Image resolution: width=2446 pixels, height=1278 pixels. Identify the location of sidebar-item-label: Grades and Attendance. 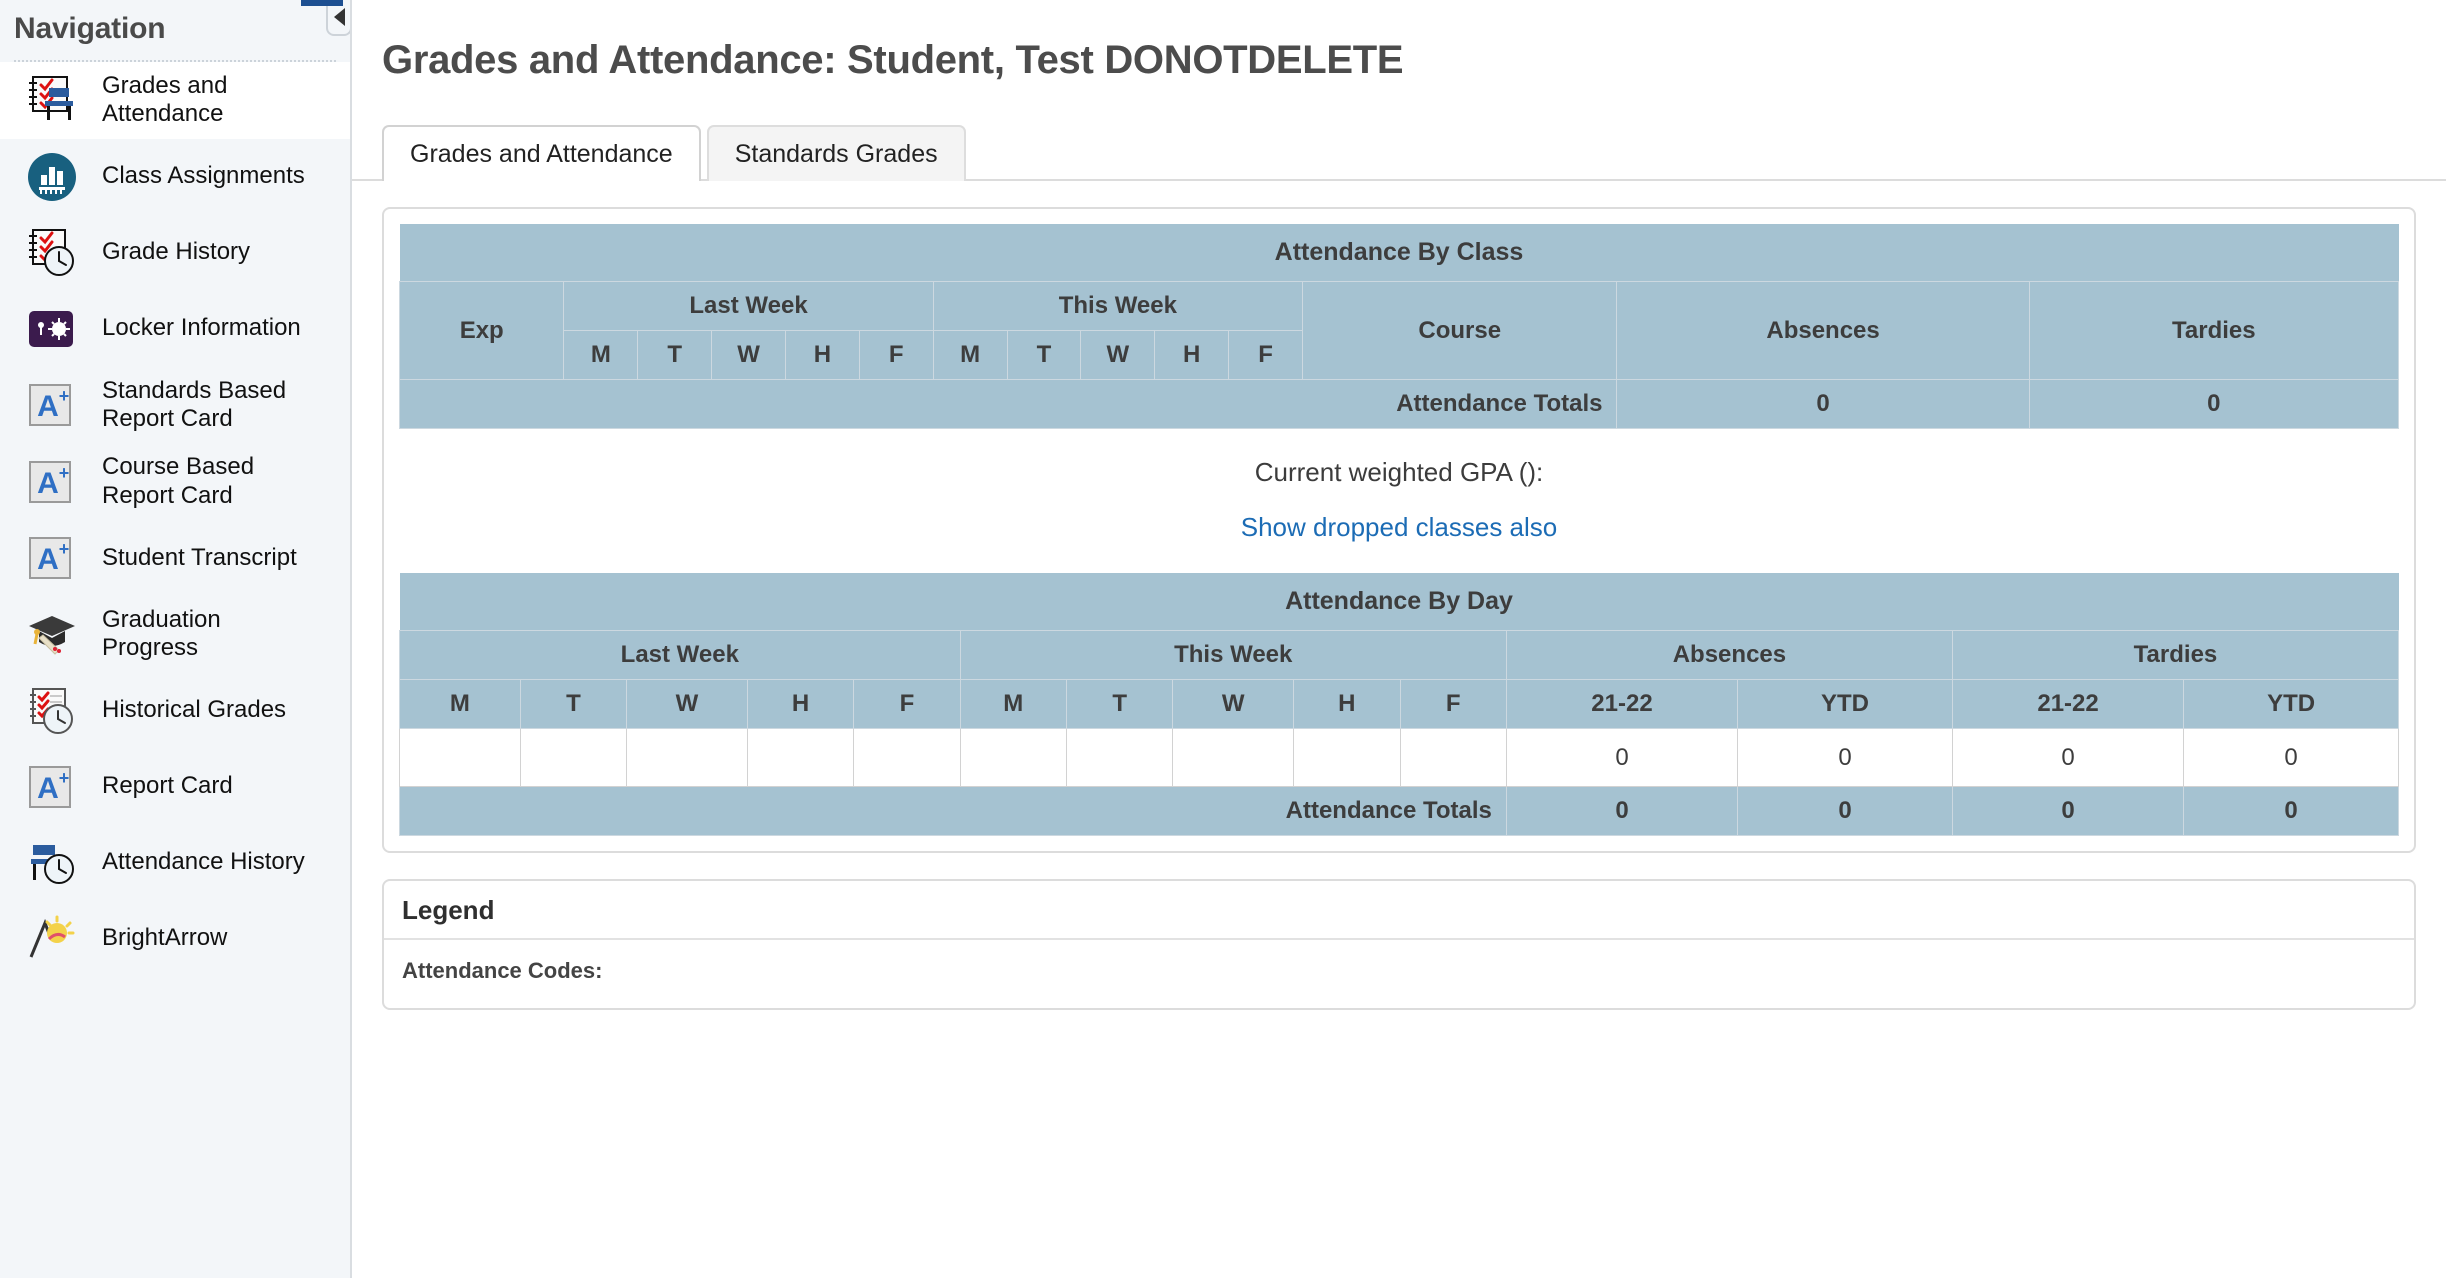
(165, 100).